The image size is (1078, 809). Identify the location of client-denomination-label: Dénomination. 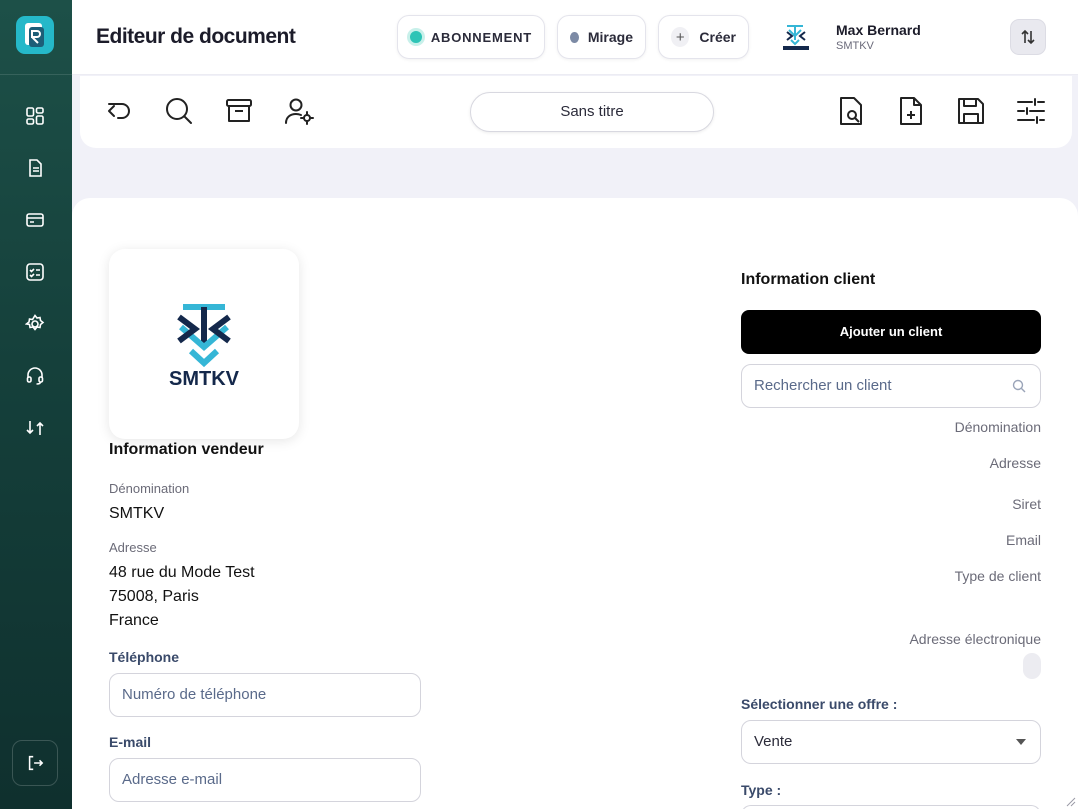
(997, 427).